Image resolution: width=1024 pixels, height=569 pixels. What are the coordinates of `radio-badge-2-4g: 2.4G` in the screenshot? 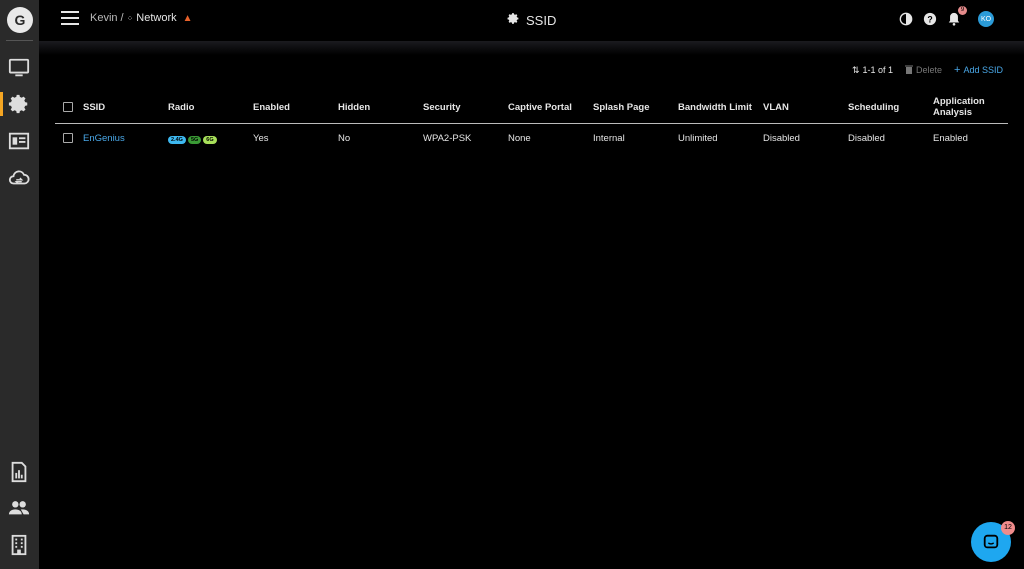 It's located at (177, 139).